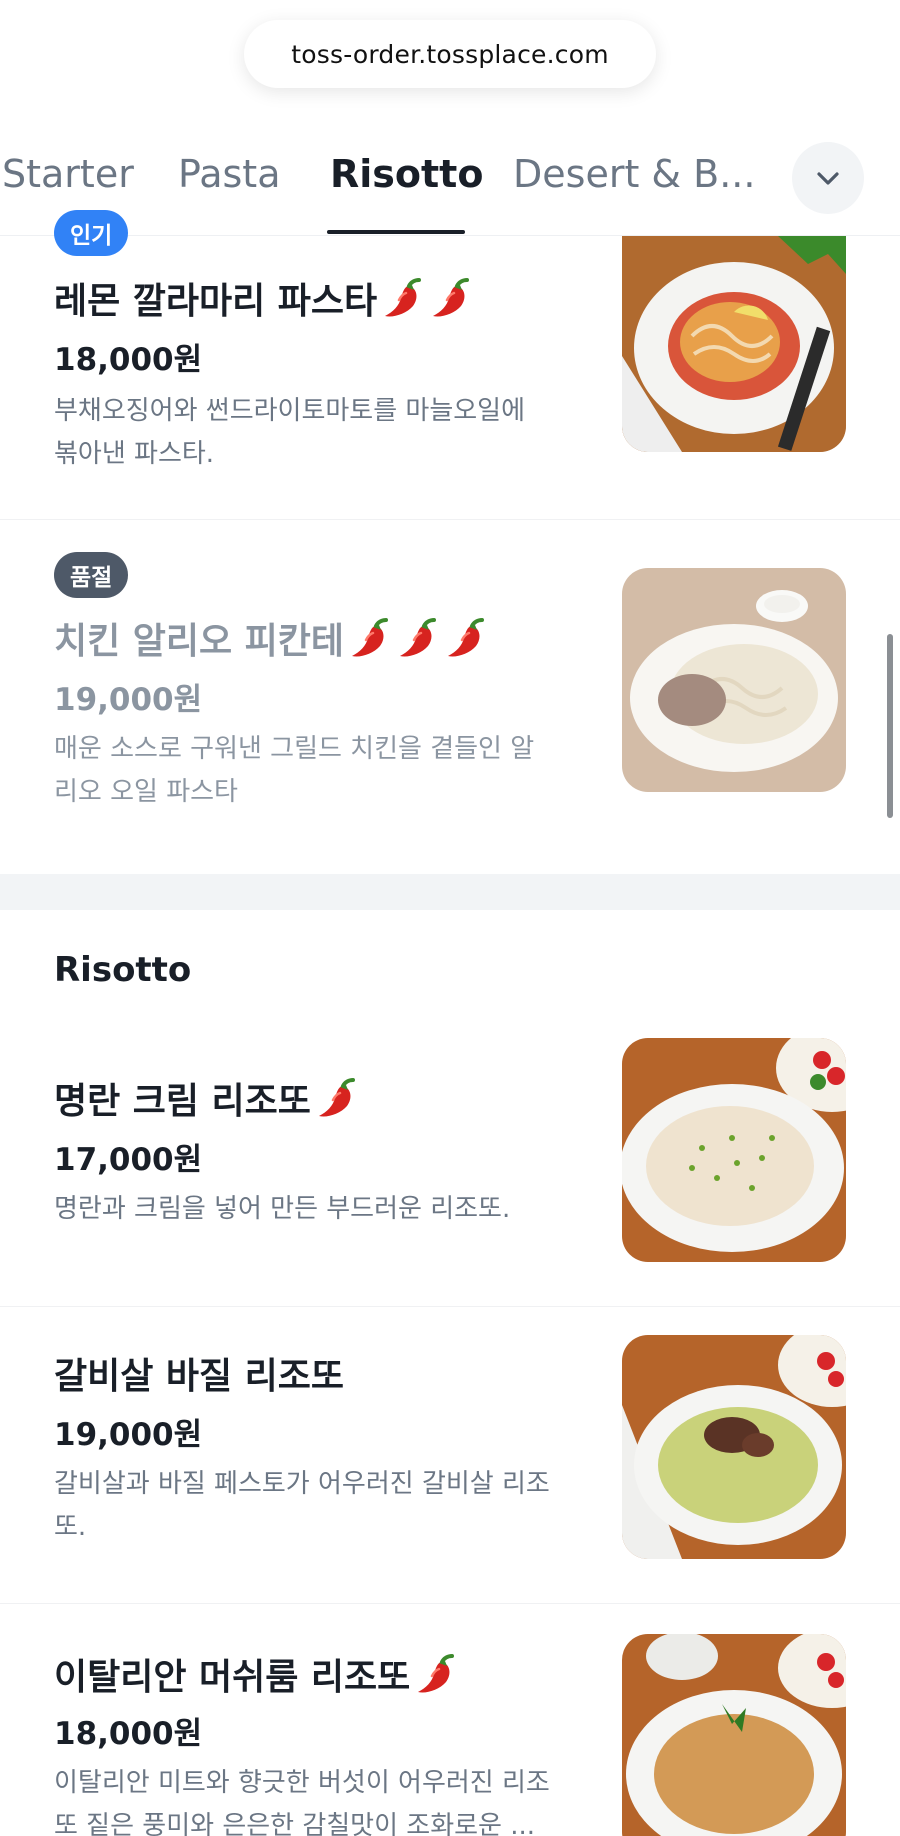 Image resolution: width=900 pixels, height=1836 pixels. I want to click on item-name: 이탈리안 머쉬룸 리조또, so click(256, 1677).